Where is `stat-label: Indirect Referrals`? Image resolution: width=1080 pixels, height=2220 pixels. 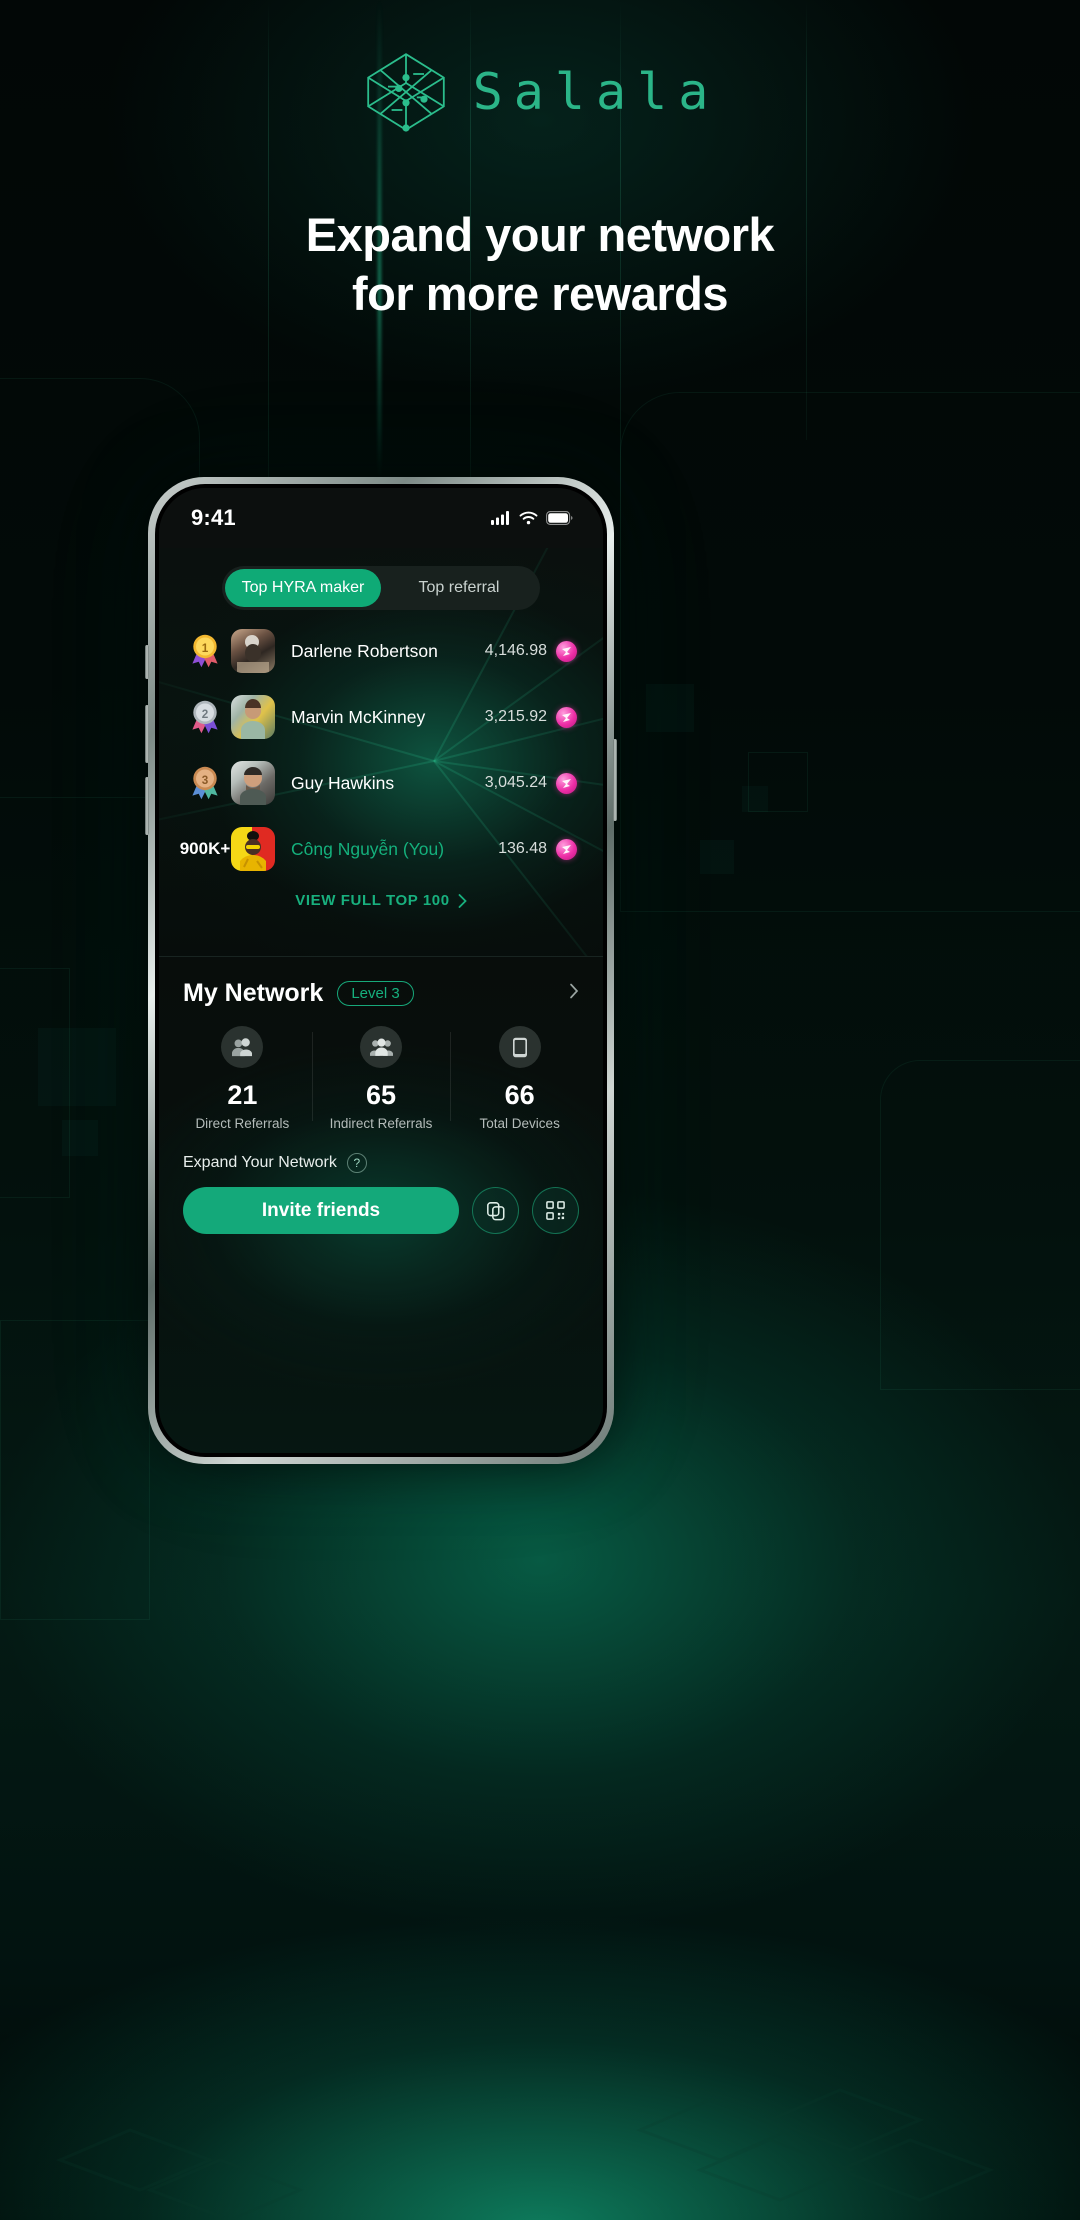 stat-label: Indirect Referrals is located at coordinates (381, 1123).